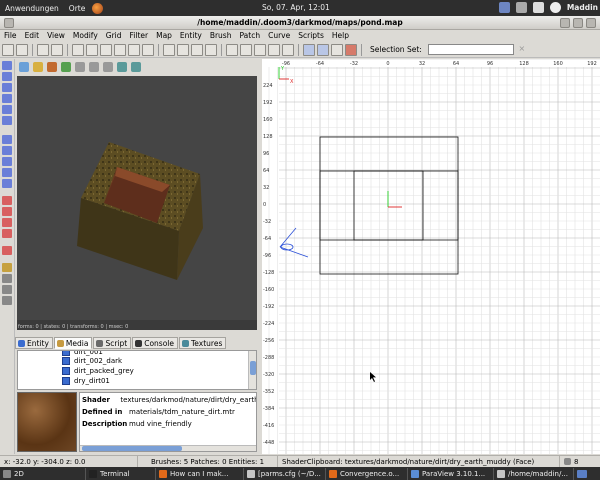 This screenshot has width=600, height=480. I want to click on flip-x-icon, so click(78, 49).